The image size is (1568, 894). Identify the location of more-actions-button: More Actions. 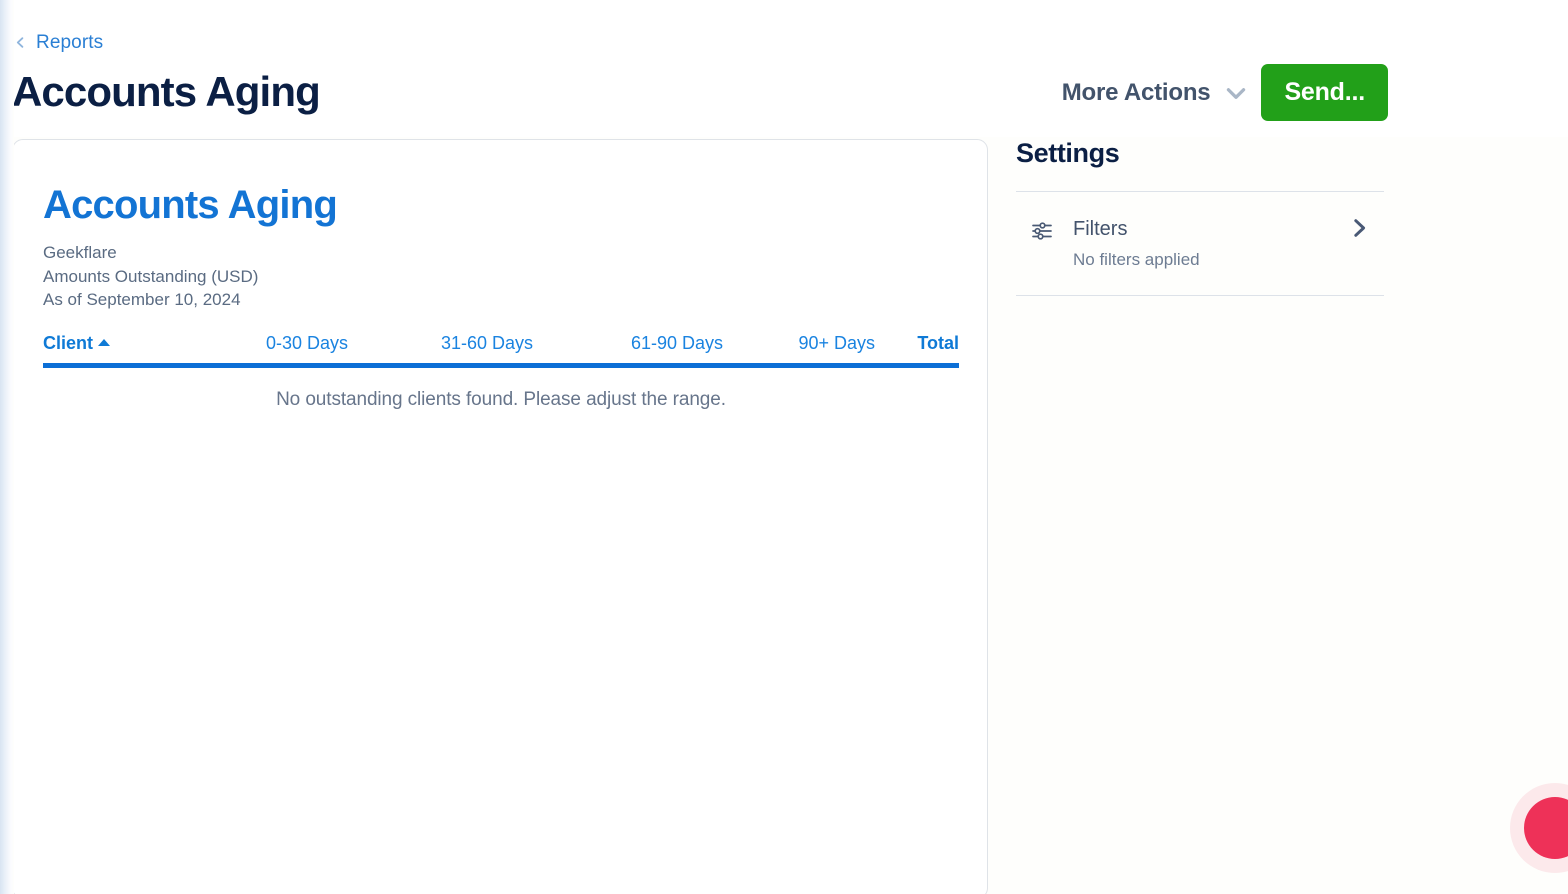
(1156, 93).